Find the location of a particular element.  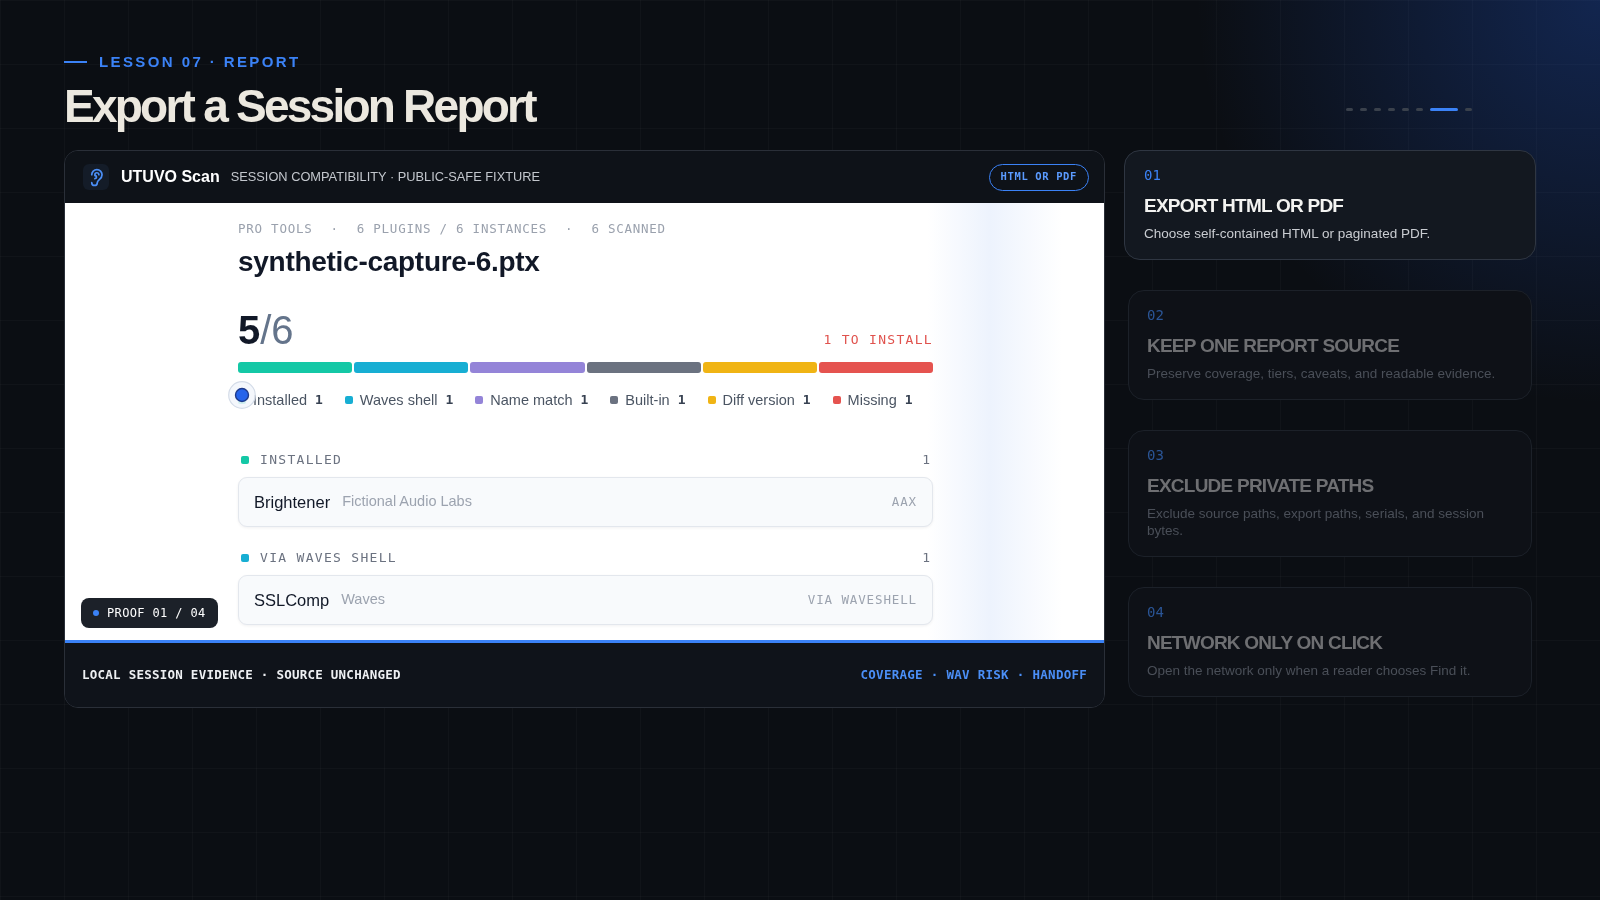

session-meta: PRO TOOLS is located at coordinates (275, 229).